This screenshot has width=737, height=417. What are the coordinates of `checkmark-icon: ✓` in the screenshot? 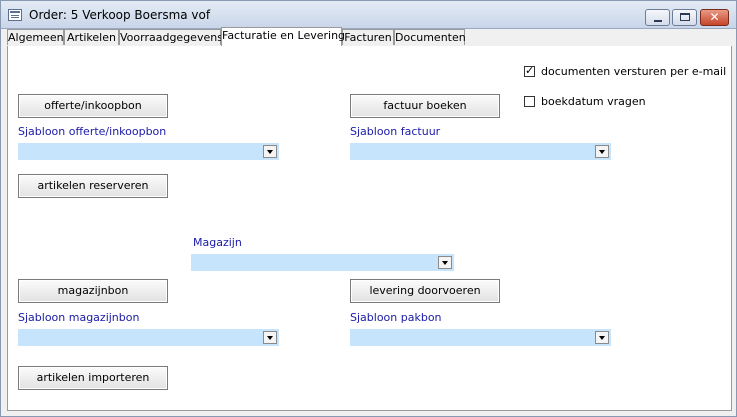 It's located at (530, 70).